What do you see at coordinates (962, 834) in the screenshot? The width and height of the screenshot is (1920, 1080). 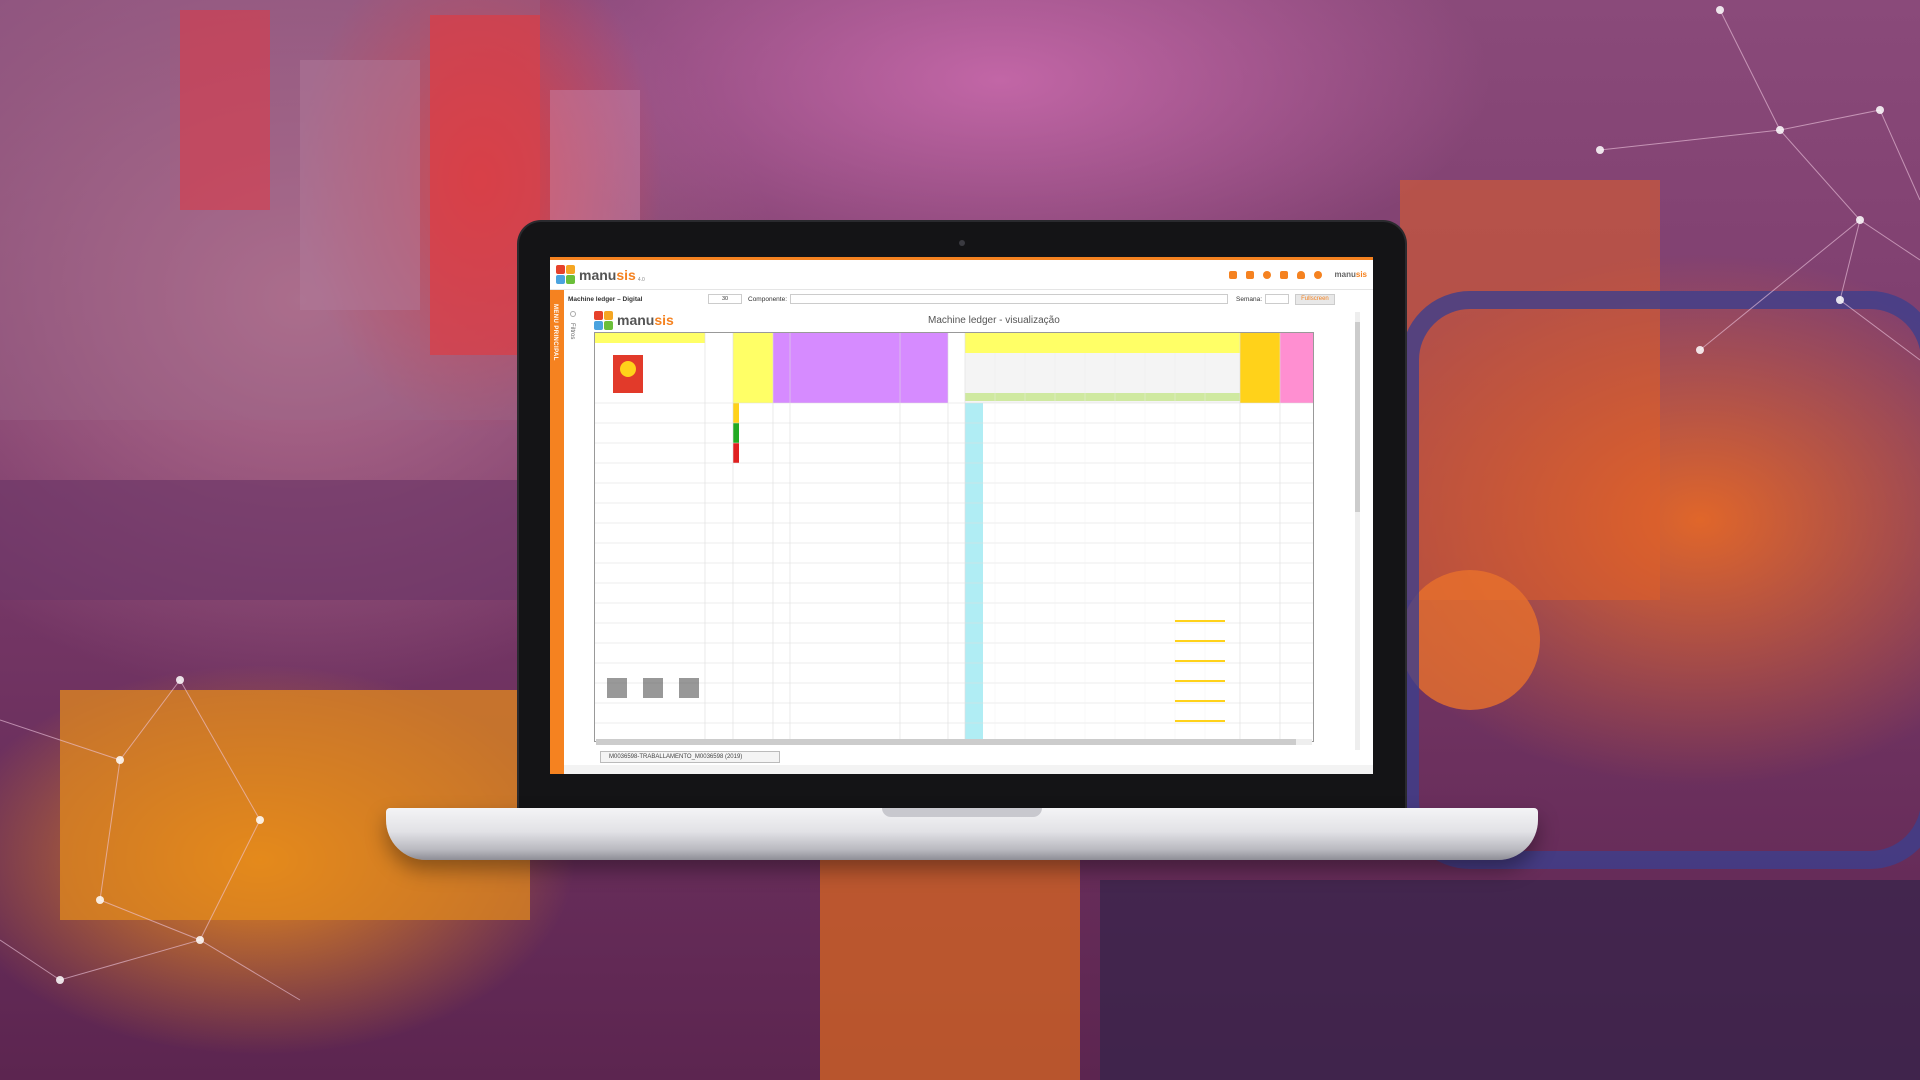 I see `laptop-base` at bounding box center [962, 834].